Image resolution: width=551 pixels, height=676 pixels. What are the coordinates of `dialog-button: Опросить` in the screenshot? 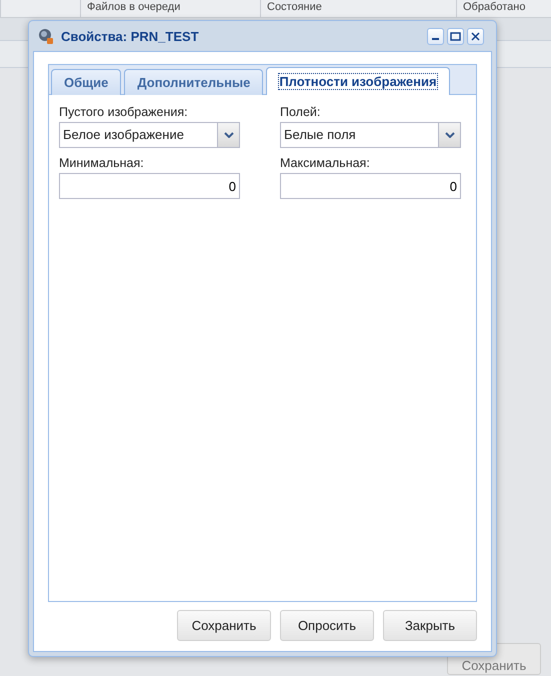 It's located at (327, 625).